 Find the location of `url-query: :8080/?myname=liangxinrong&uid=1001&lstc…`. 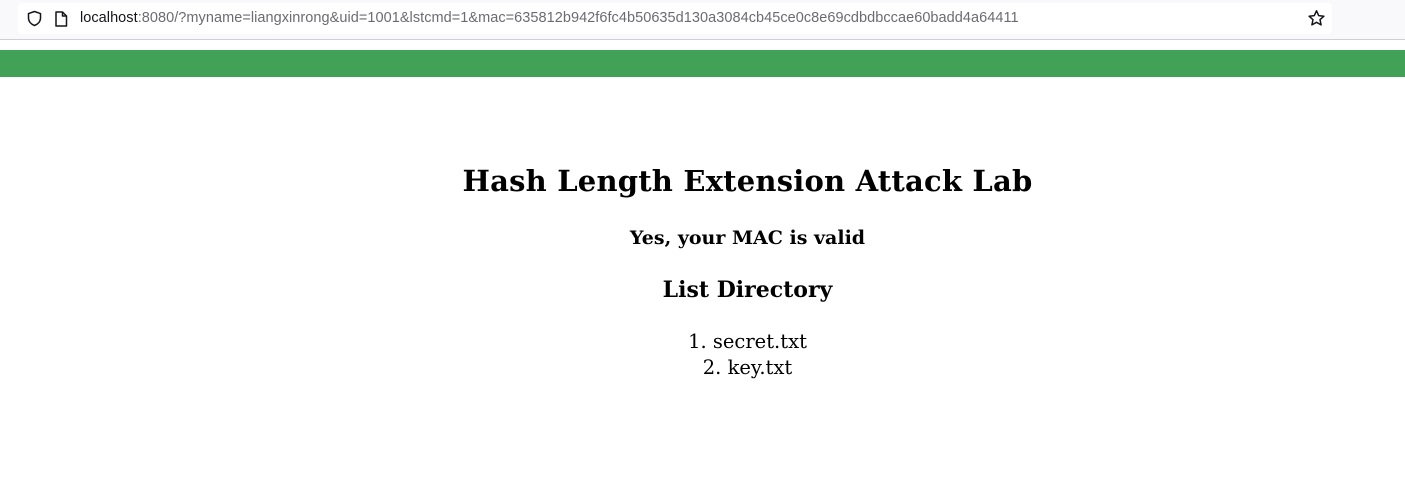

url-query: :8080/?myname=liangxinrong&uid=1001&lstc… is located at coordinates (578, 18).